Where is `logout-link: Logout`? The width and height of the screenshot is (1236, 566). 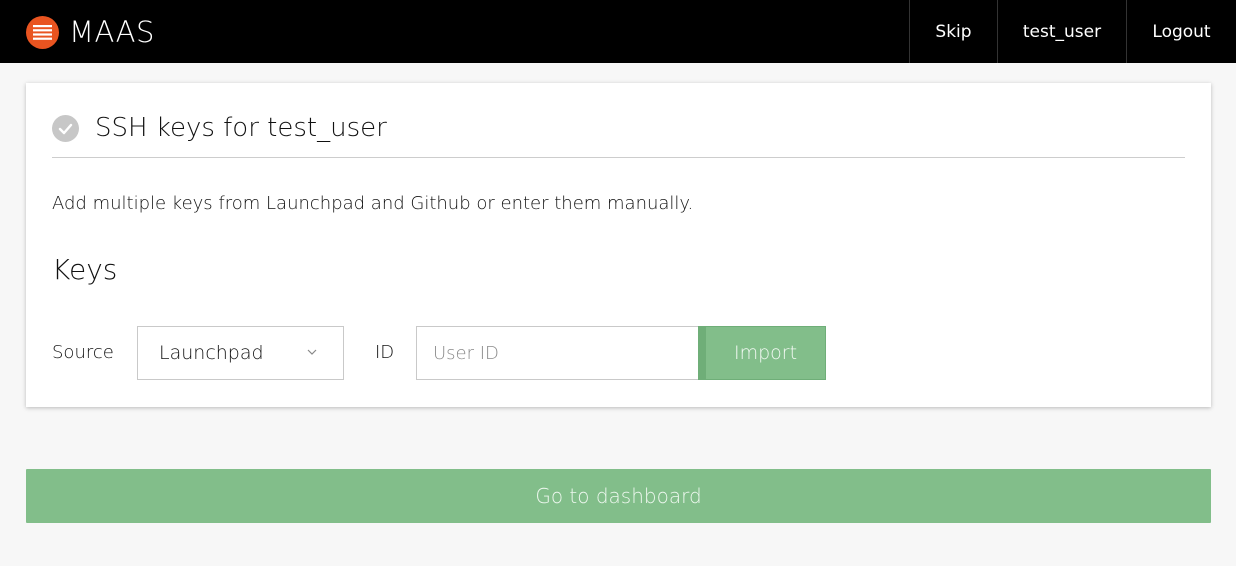 logout-link: Logout is located at coordinates (1181, 31).